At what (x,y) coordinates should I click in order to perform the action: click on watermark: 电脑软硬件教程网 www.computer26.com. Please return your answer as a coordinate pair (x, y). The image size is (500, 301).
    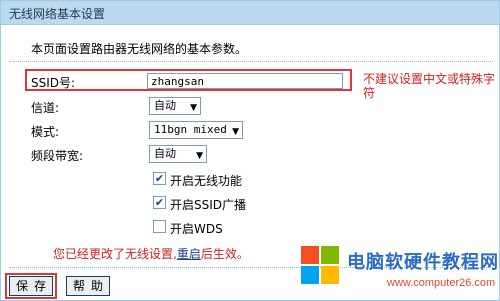
    Looking at the image, I should click on (400, 271).